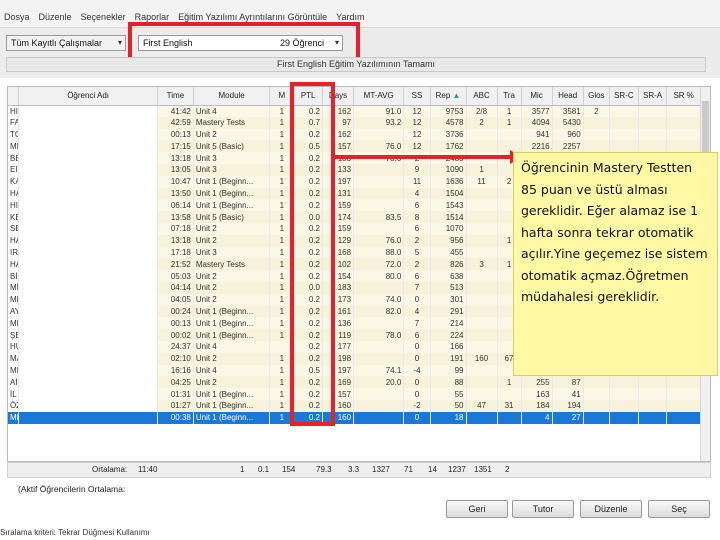  Describe the element at coordinates (653, 96) in the screenshot. I see `column-header: SR-A` at that location.